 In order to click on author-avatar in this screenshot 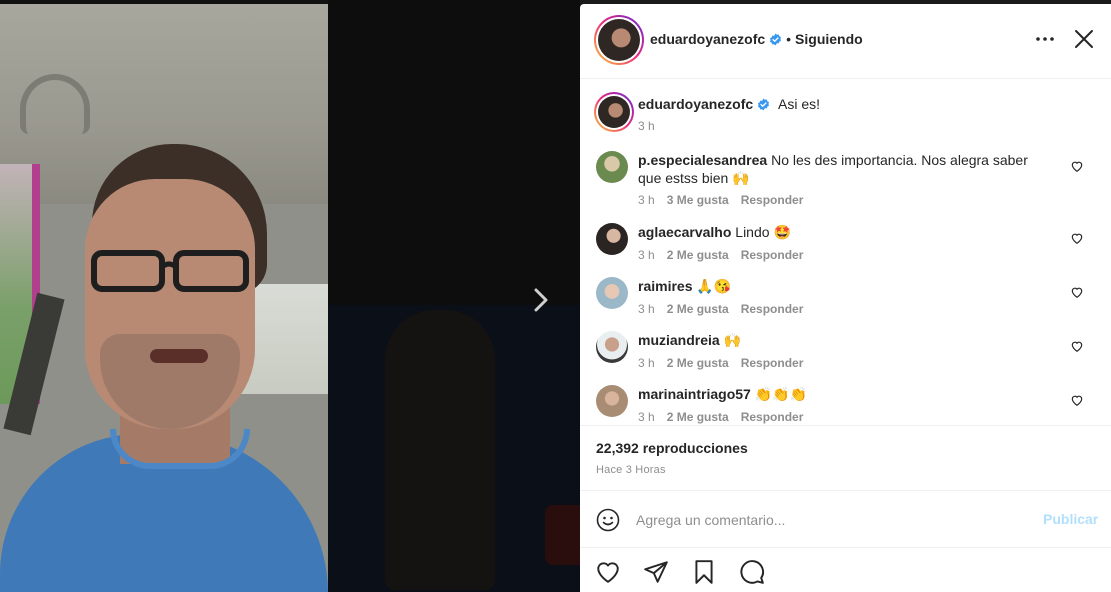, I will do `click(619, 40)`.